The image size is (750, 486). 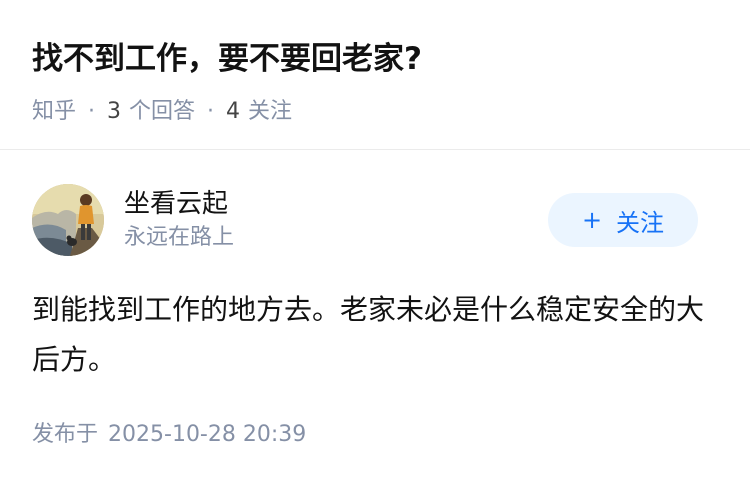 I want to click on author-info: 坐看云起 永远在路上, so click(x=179, y=220).